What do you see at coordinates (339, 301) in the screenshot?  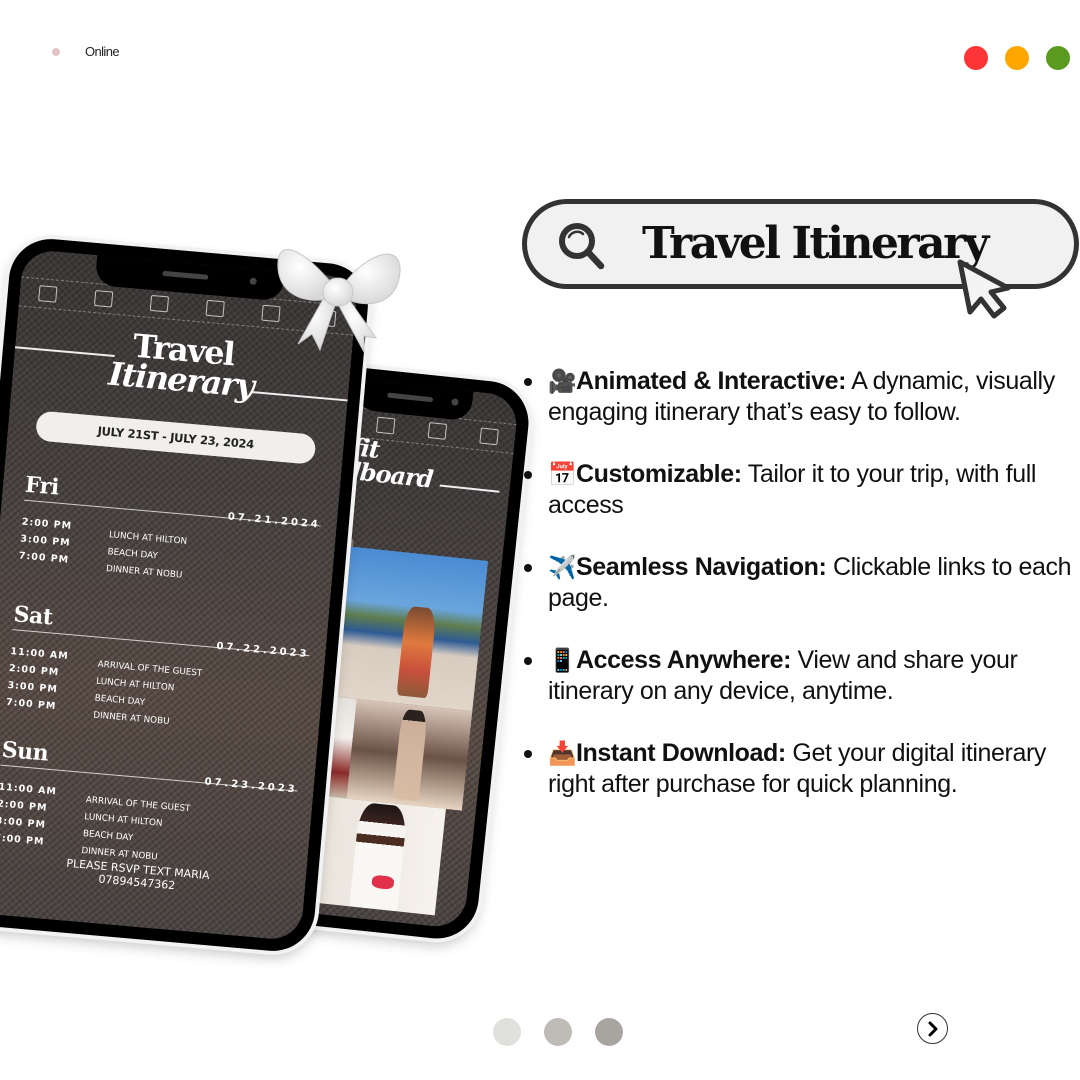 I see `white-bow-decoration` at bounding box center [339, 301].